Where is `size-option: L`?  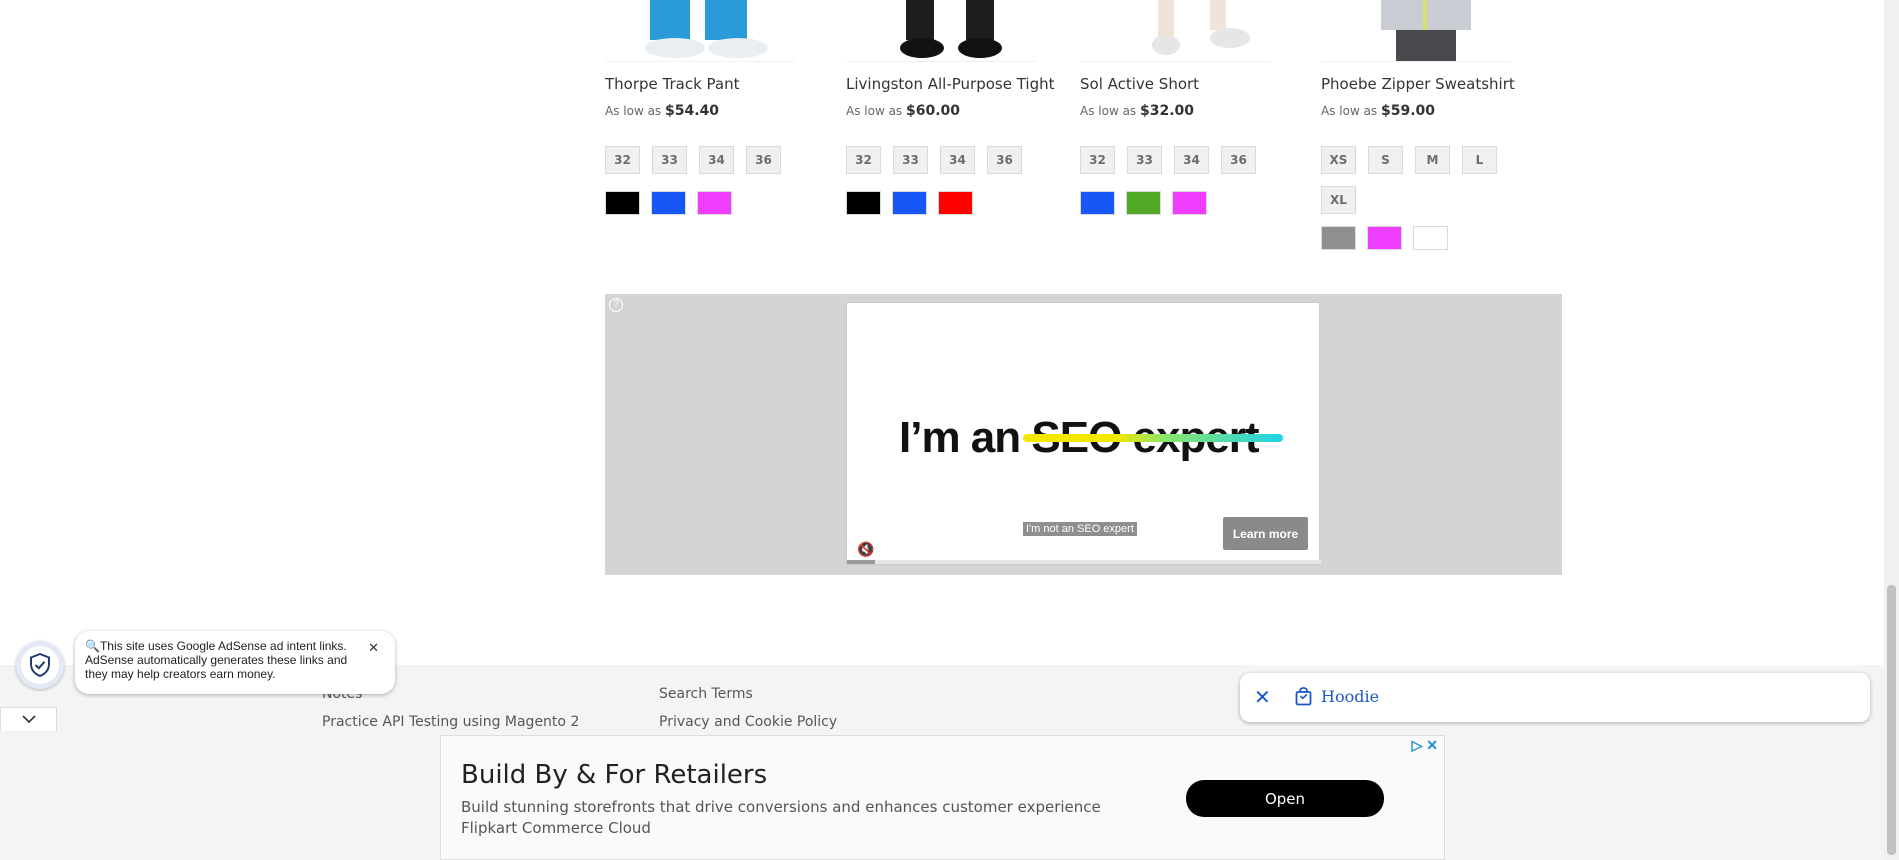
size-option: L is located at coordinates (1479, 160).